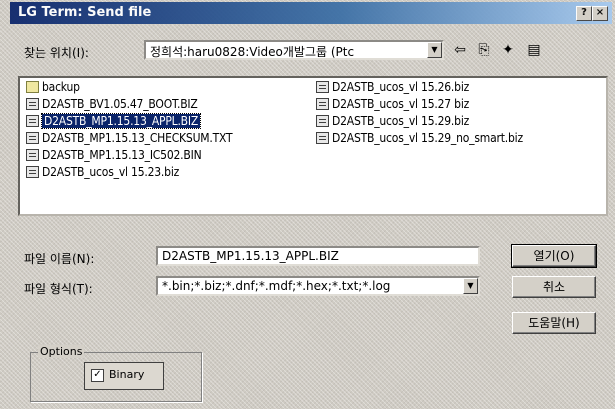  Describe the element at coordinates (32, 87) in the screenshot. I see `folder-icon` at that location.